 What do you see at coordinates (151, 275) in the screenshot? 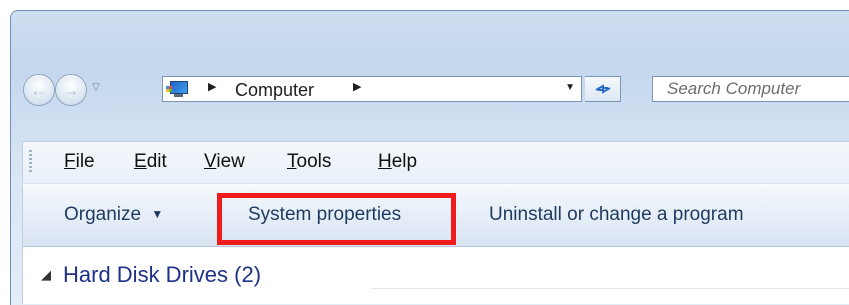
I see `group-header-hard-disk-drives: ◢ Hard Disk Drives (2)` at bounding box center [151, 275].